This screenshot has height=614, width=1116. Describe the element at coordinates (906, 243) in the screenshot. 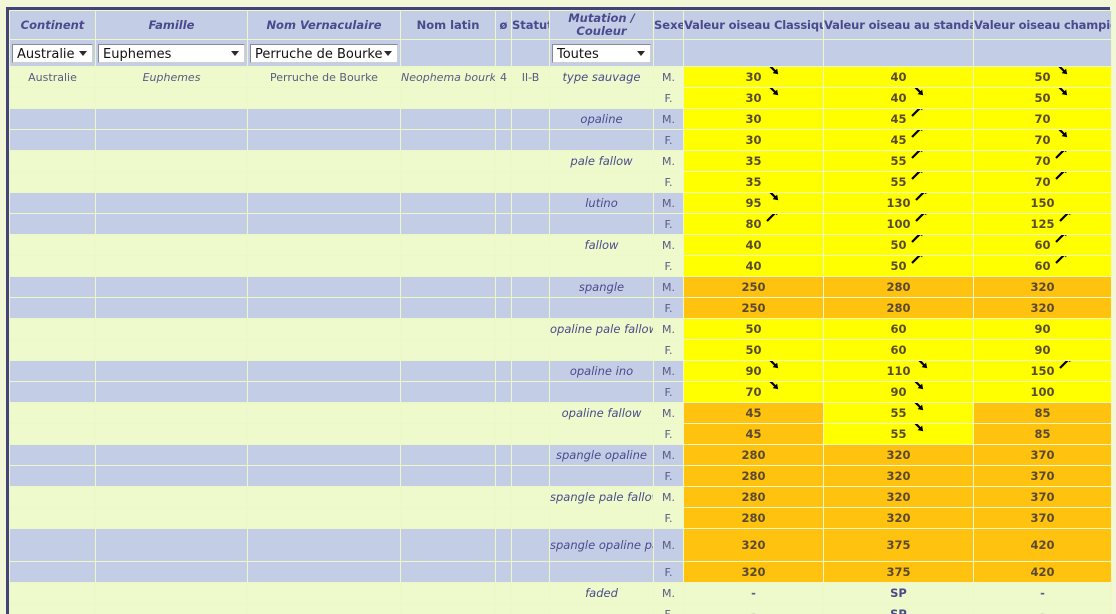

I see `value-wrap: 50` at that location.